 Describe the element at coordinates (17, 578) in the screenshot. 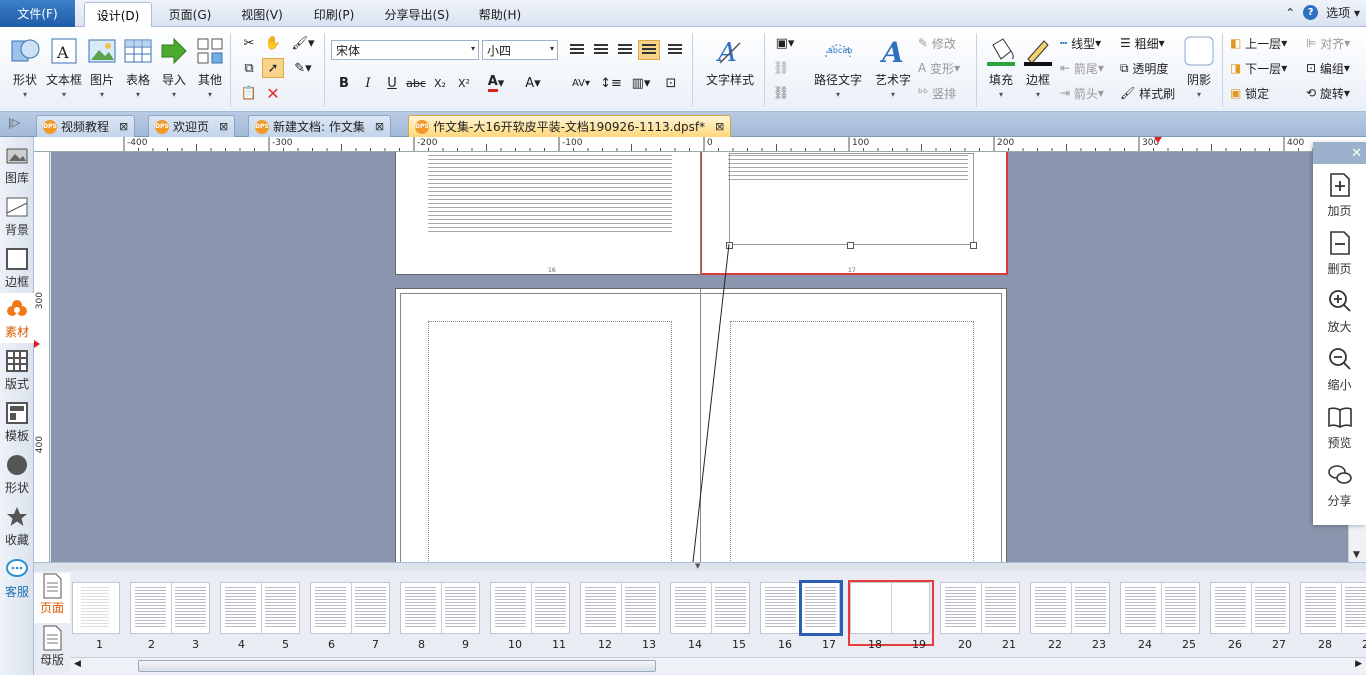

I see `left-customer-service: 客服` at that location.